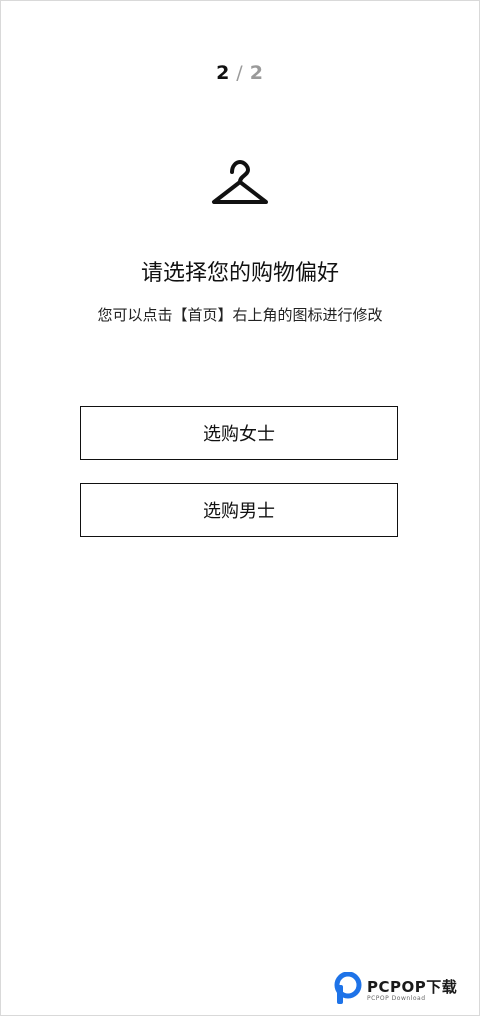  I want to click on page-subtitle: 您可以点击【首页】右上角的图标进行修改, so click(240, 315).